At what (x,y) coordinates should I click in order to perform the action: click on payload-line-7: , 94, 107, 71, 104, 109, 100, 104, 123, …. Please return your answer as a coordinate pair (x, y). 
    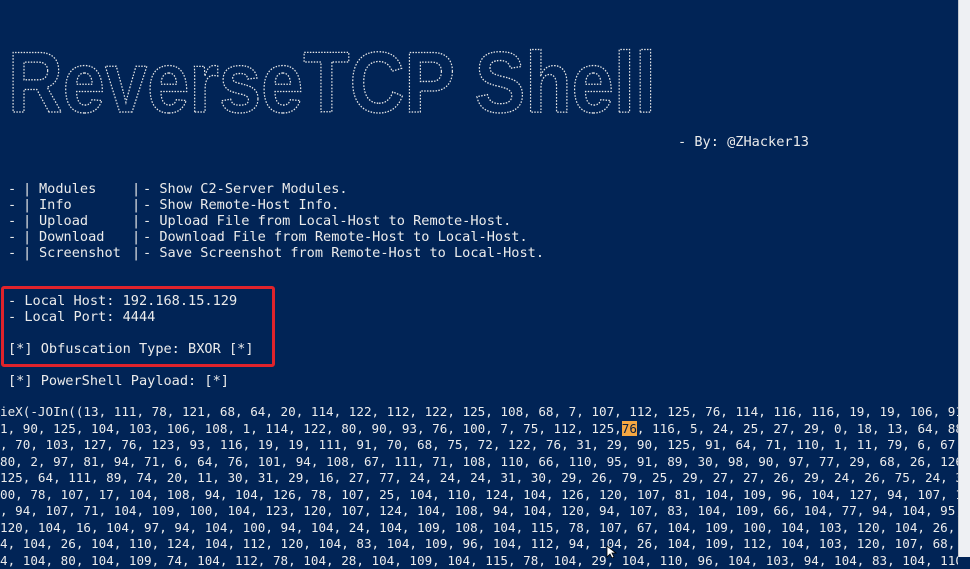
    Looking at the image, I should click on (479, 511).